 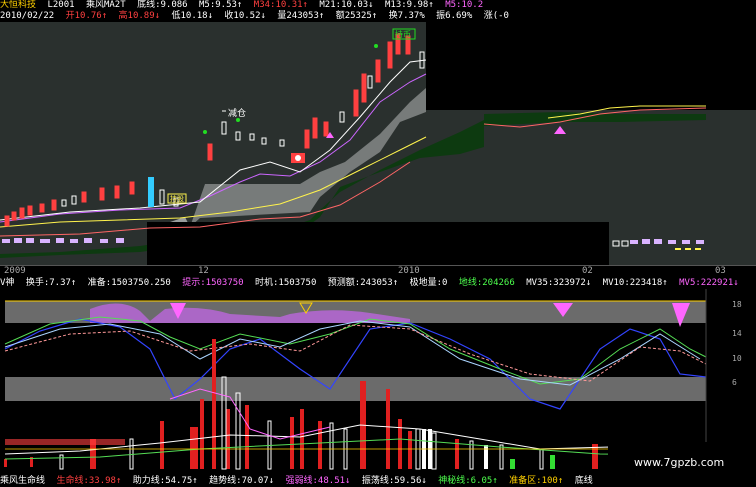 I want to click on quote-field: 涨(-0, so click(x=496, y=16).